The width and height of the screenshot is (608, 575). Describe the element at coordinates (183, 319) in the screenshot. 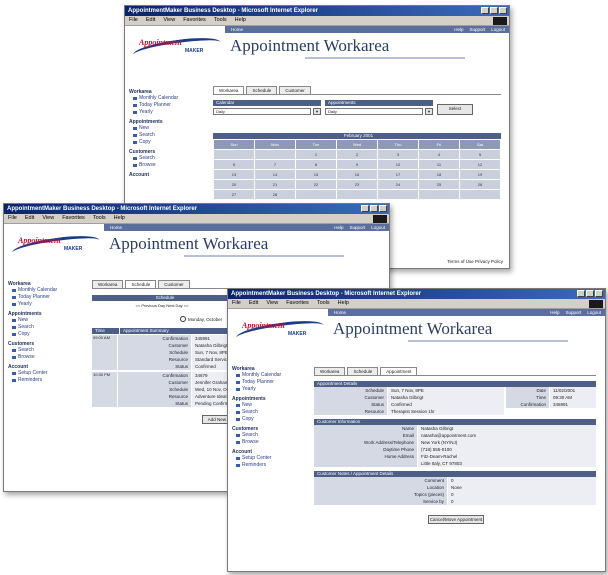

I see `radio-icon` at that location.